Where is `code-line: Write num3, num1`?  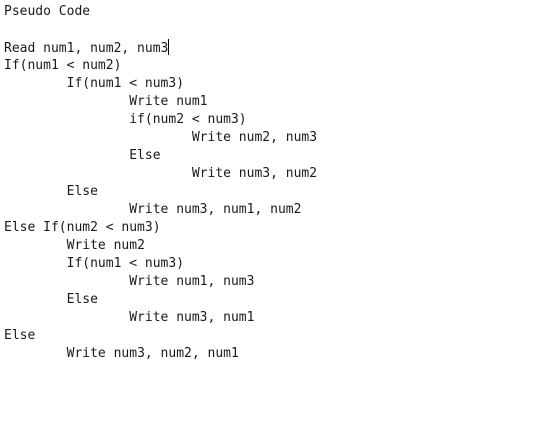
code-line: Write num3, num1 is located at coordinates (129, 317).